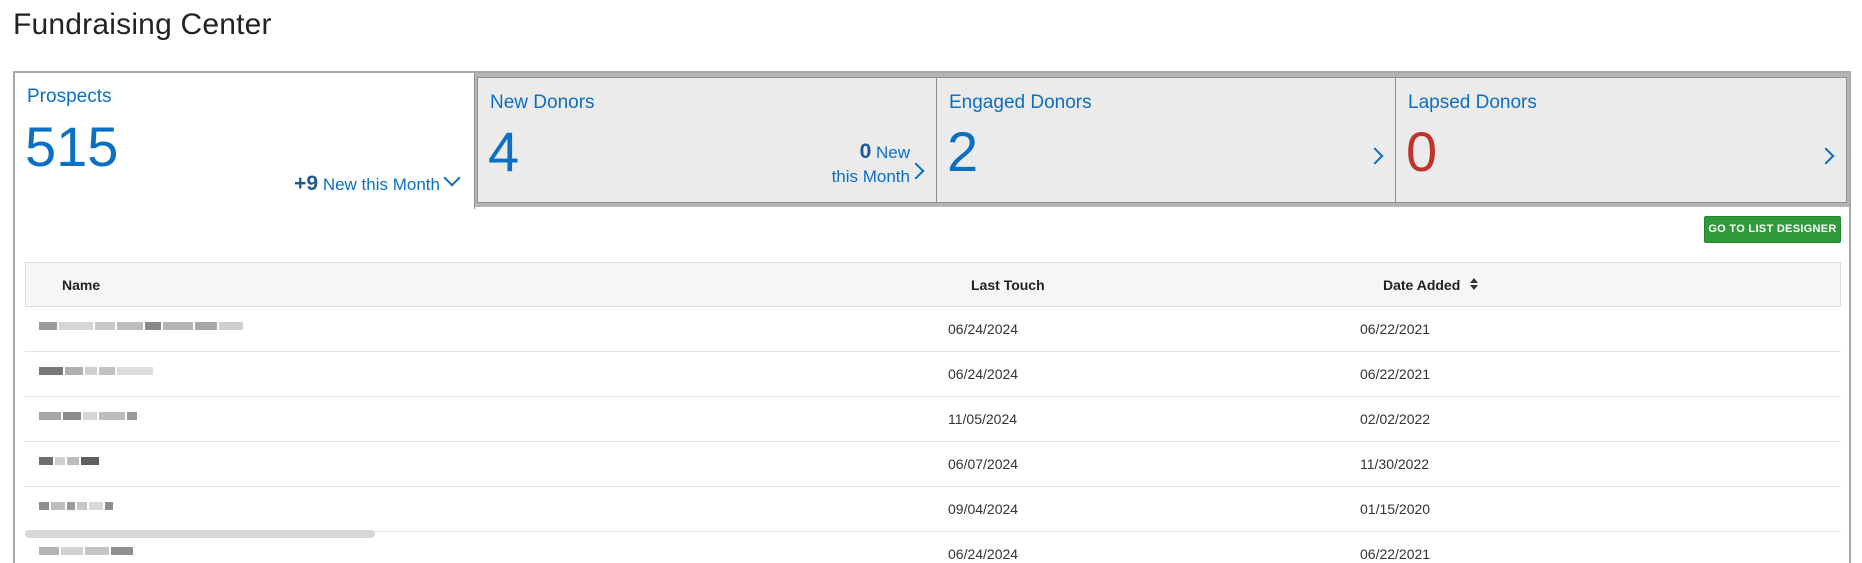 The width and height of the screenshot is (1862, 563). What do you see at coordinates (200, 534) in the screenshot?
I see `horizontal-scrollbar` at bounding box center [200, 534].